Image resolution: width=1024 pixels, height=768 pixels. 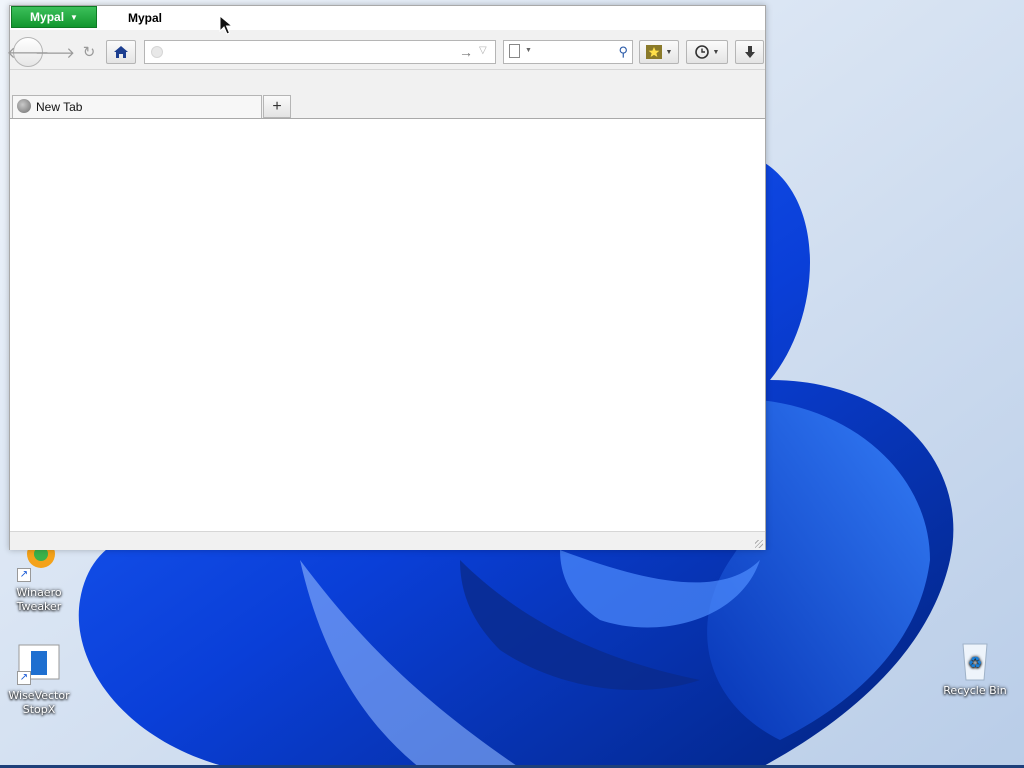 I want to click on downloads-button, so click(x=749, y=52).